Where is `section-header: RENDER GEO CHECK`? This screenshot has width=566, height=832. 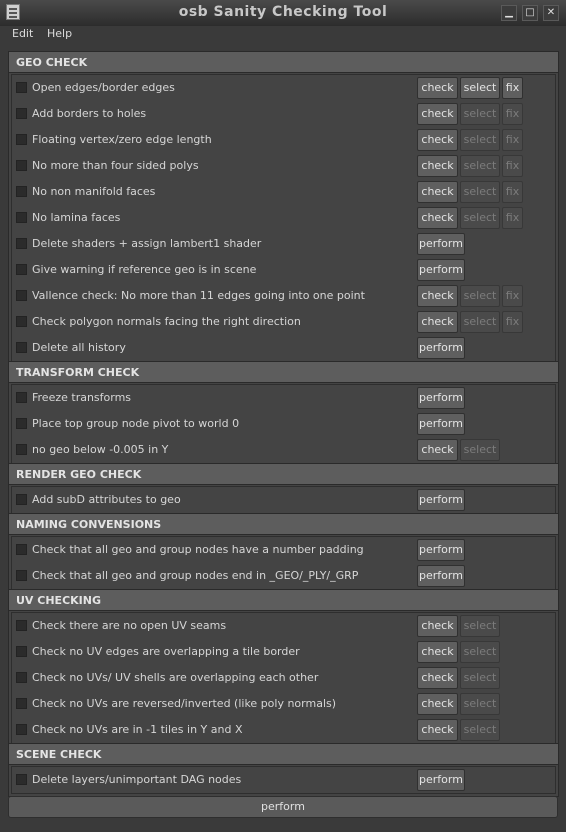 section-header: RENDER GEO CHECK is located at coordinates (283, 474).